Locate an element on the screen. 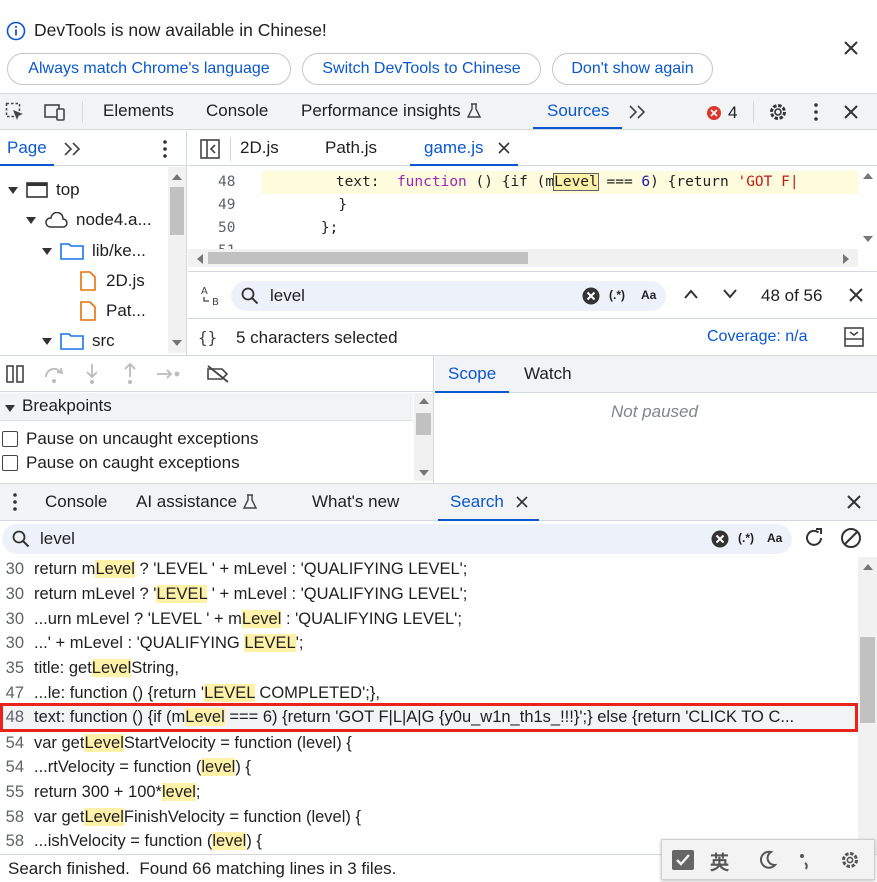 This screenshot has width=877, height=882. drawer-tab-console: Console is located at coordinates (76, 502).